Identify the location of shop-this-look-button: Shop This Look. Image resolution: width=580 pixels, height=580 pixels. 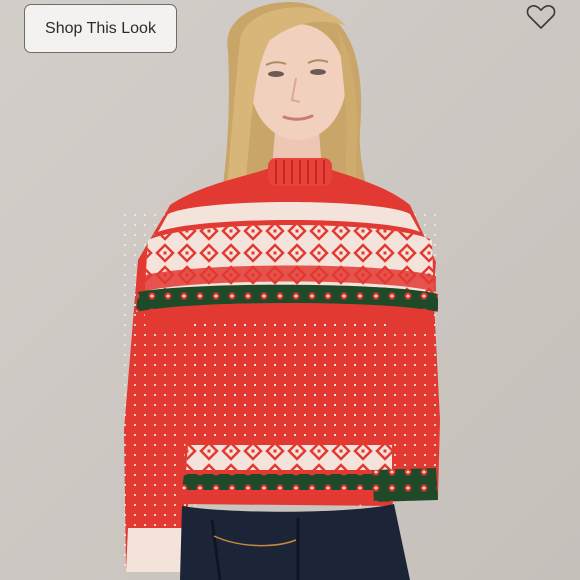
(100, 28).